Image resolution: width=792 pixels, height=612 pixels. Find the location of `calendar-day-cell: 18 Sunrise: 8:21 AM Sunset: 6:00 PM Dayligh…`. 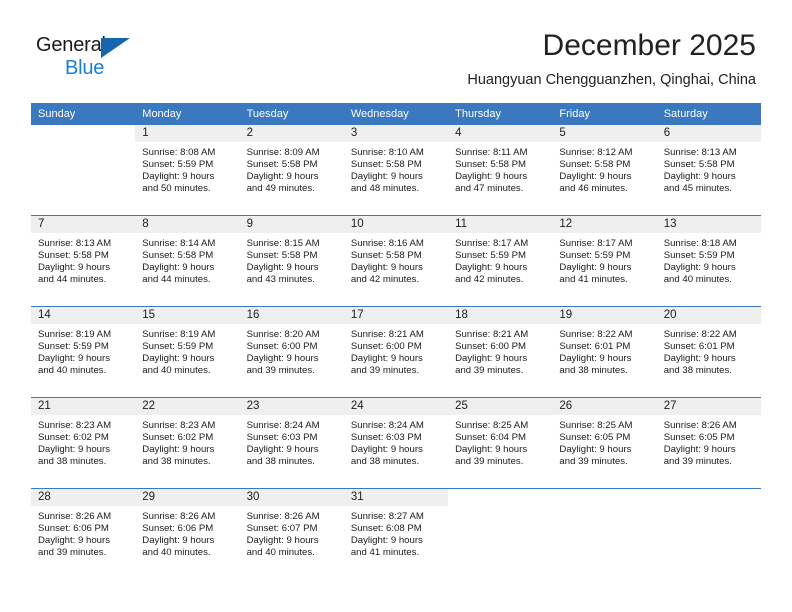

calendar-day-cell: 18 Sunrise: 8:21 AM Sunset: 6:00 PM Dayligh… is located at coordinates (500, 352).